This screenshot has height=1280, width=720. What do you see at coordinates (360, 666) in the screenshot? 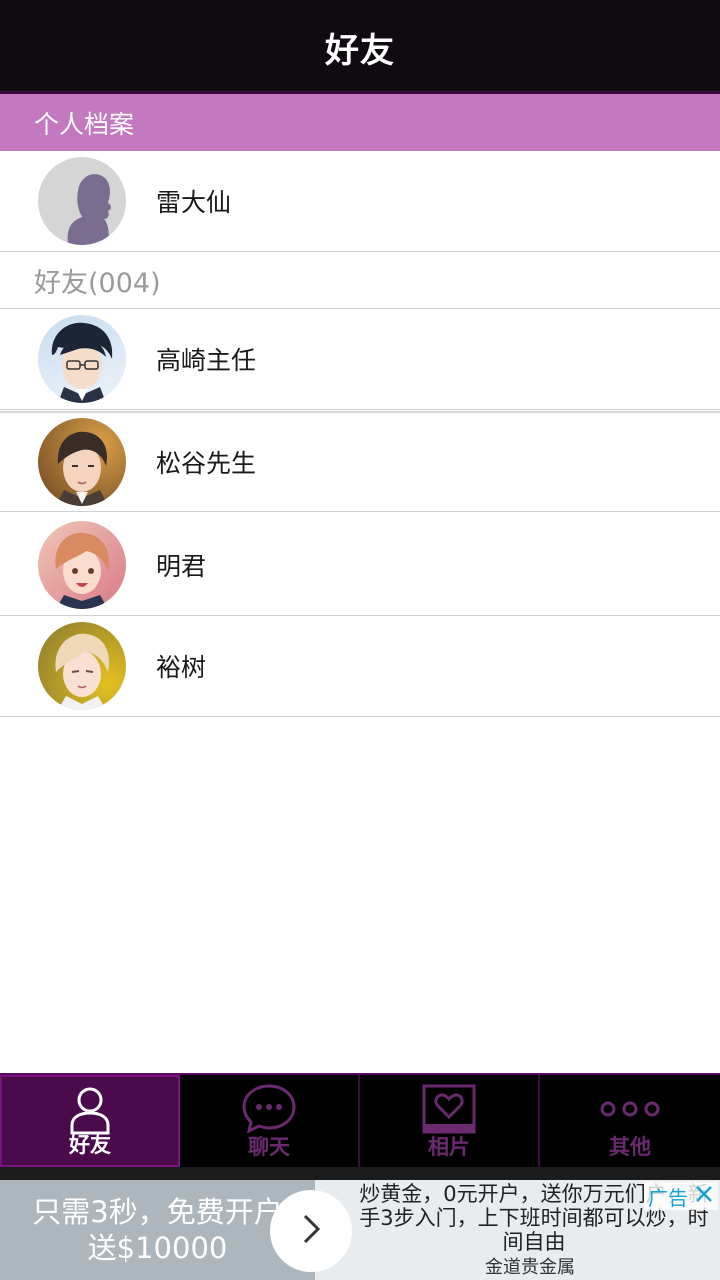
I see `friend-row: 裕树` at bounding box center [360, 666].